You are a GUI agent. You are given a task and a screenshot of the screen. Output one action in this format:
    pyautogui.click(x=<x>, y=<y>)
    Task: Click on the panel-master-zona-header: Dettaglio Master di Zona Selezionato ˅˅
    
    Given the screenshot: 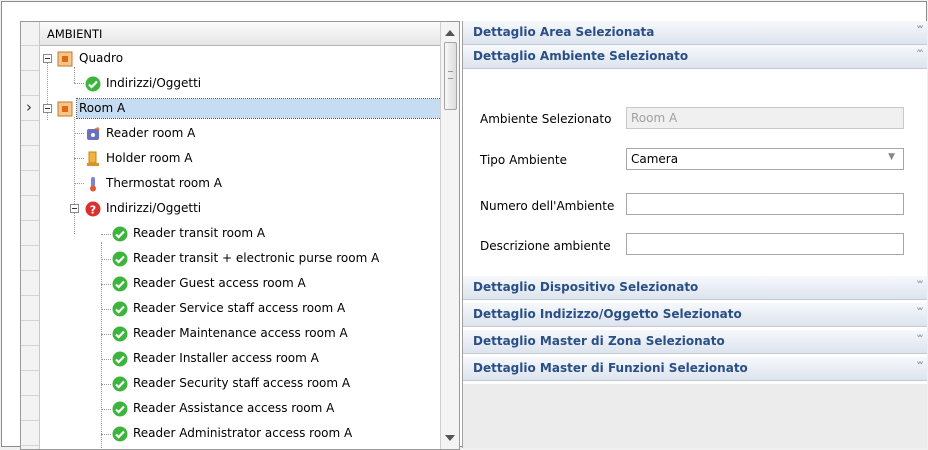 What is the action you would take?
    pyautogui.click(x=695, y=342)
    